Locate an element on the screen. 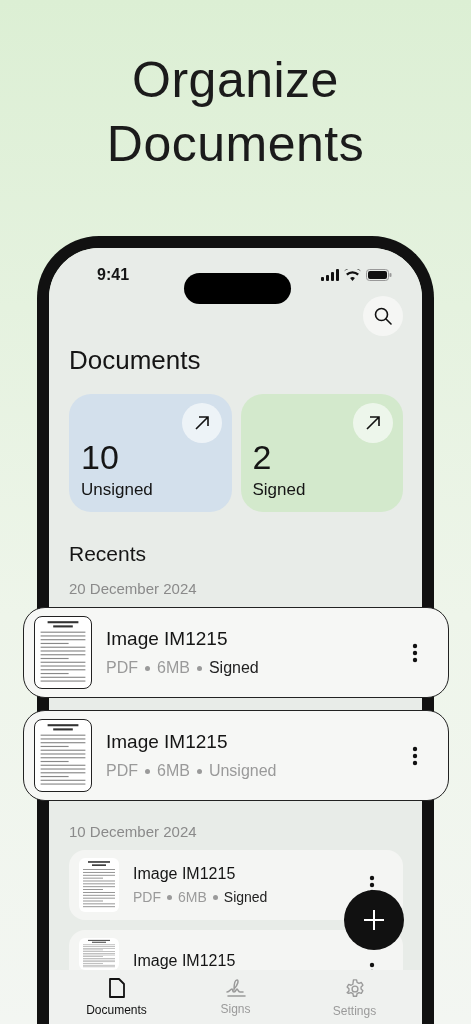 This screenshot has height=1024, width=471. search-button is located at coordinates (383, 316).